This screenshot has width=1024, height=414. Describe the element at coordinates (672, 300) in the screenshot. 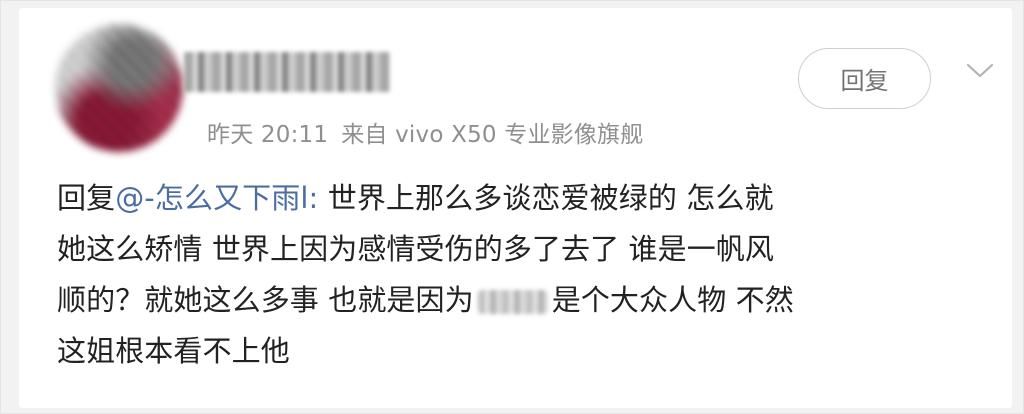

I see `comment-text-3b: 是个大众人物 不然` at that location.